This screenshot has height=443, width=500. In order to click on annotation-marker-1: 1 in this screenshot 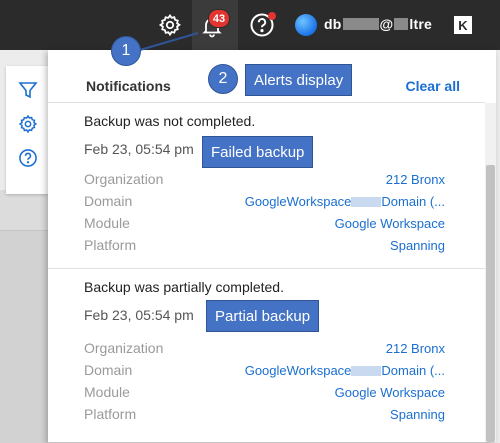, I will do `click(126, 51)`.